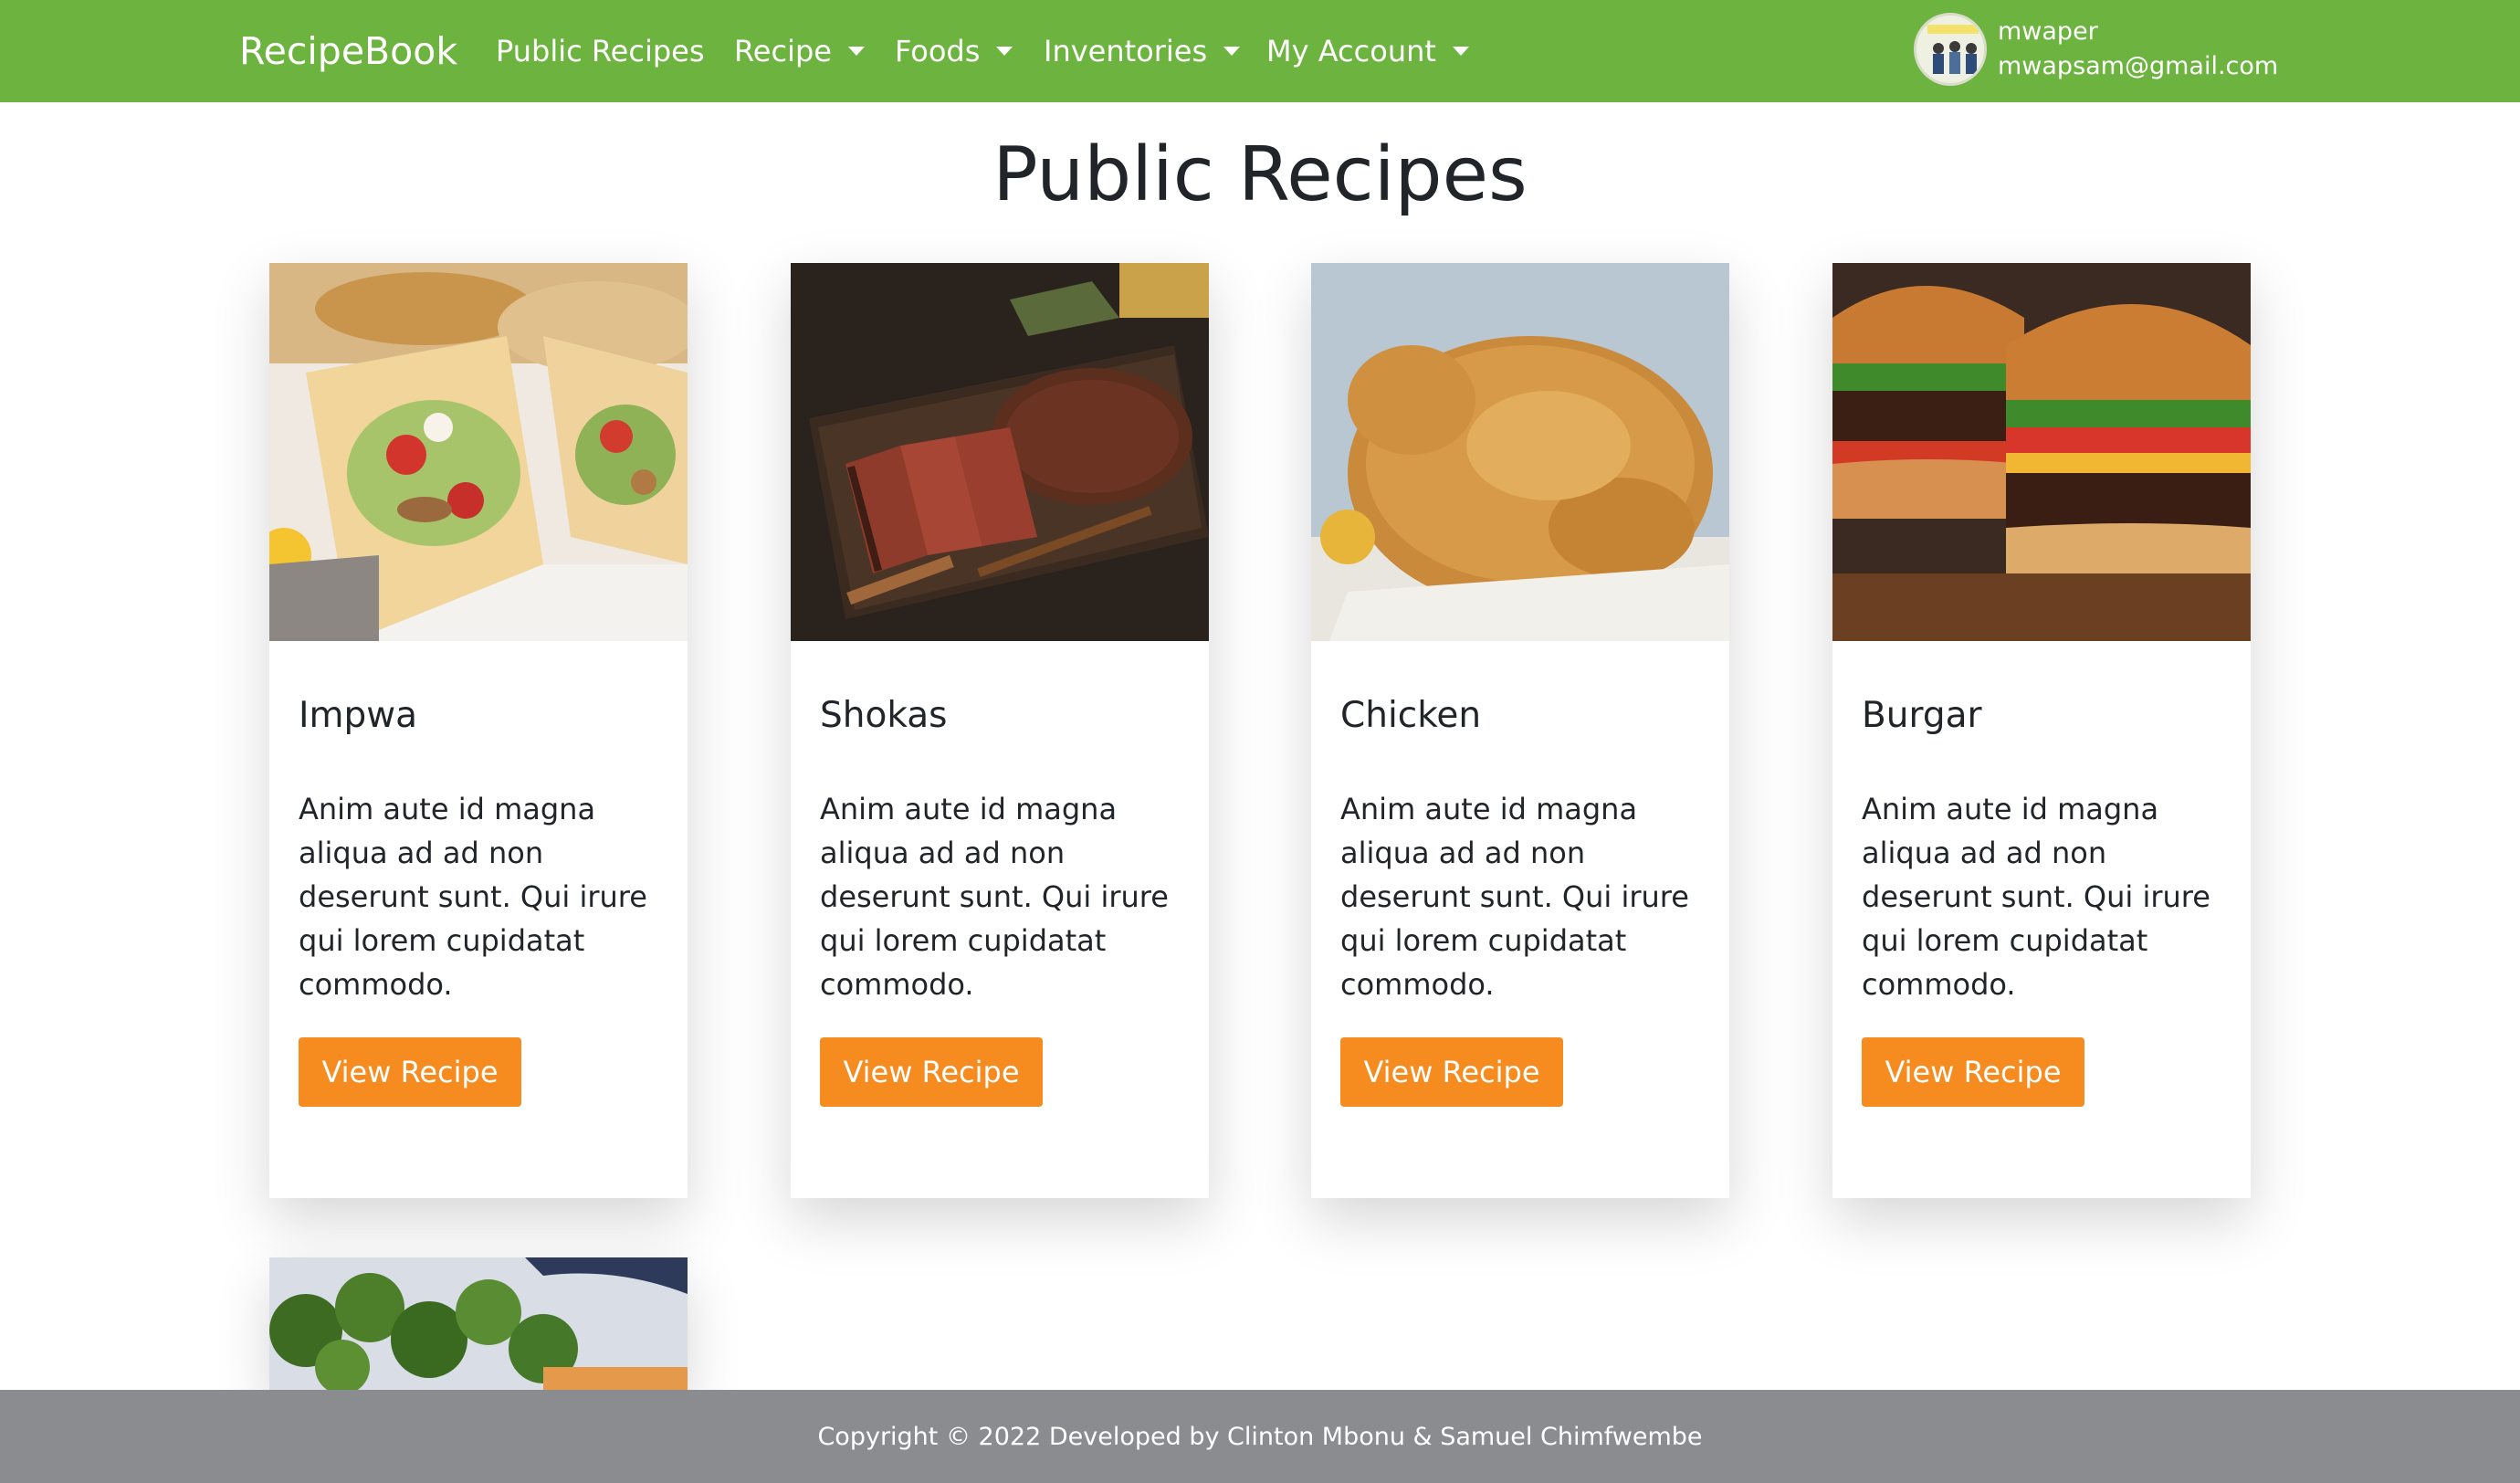 Image resolution: width=2520 pixels, height=1483 pixels. What do you see at coordinates (2138, 66) in the screenshot?
I see `user-email: mwapsam@gmail.com` at bounding box center [2138, 66].